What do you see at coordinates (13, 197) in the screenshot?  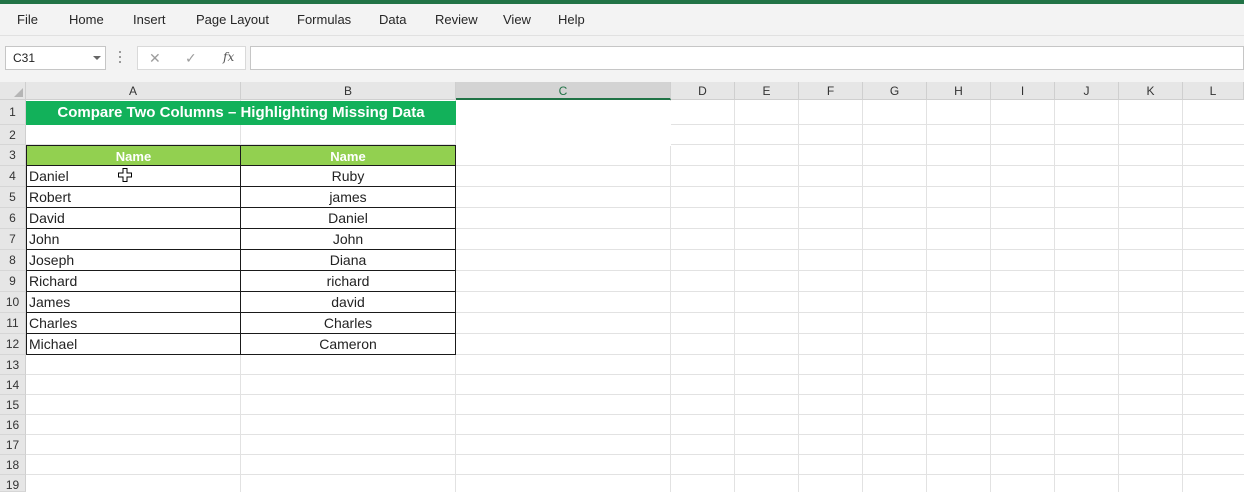 I see `row-header-5: 5` at bounding box center [13, 197].